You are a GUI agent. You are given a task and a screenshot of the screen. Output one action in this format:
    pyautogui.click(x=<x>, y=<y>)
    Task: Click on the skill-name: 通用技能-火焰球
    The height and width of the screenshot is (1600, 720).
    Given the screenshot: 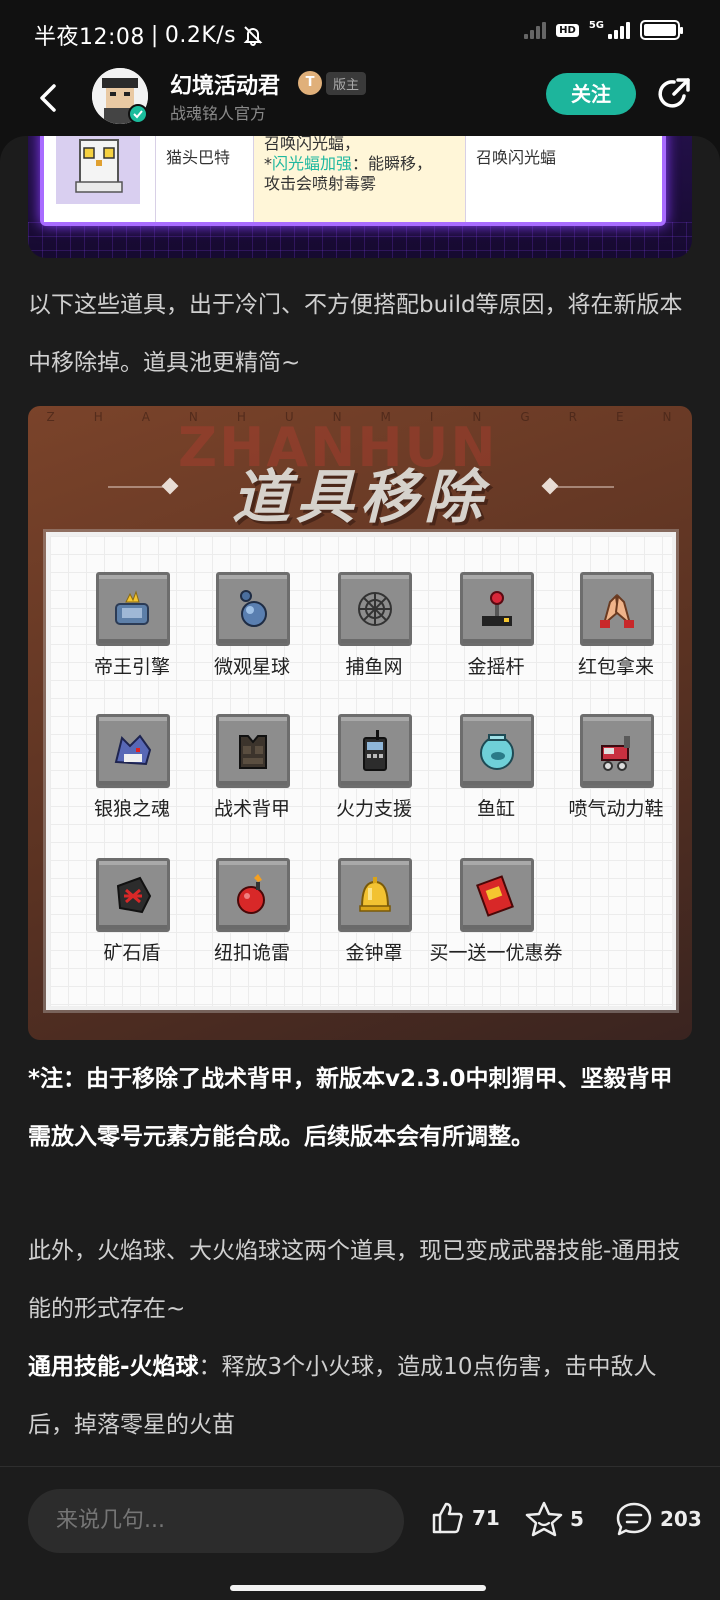 What is the action you would take?
    pyautogui.click(x=113, y=1367)
    